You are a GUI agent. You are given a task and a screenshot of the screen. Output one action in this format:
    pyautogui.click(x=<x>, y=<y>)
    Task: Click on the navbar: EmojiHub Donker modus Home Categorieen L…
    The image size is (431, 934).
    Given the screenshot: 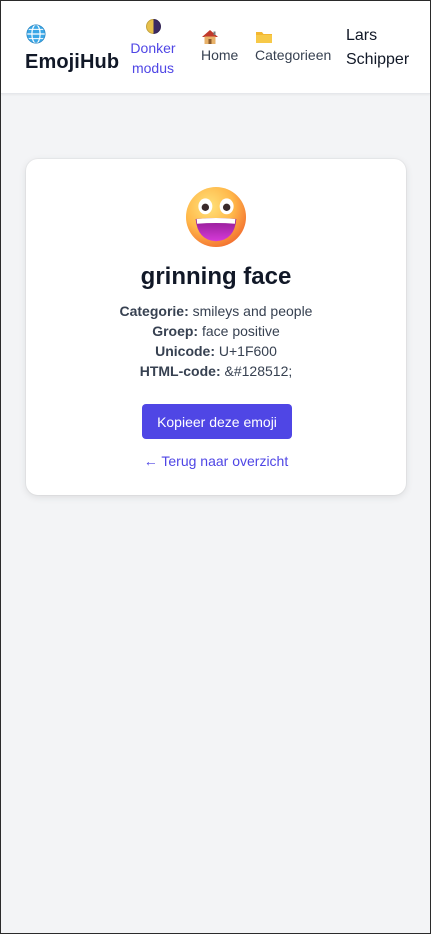 What is the action you would take?
    pyautogui.click(x=215, y=47)
    